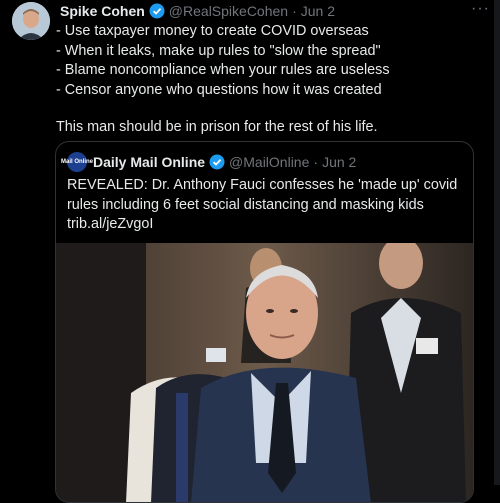 This screenshot has width=500, height=503. Describe the element at coordinates (339, 162) in the screenshot. I see `quoted-tweet-date: Jun 2` at that location.